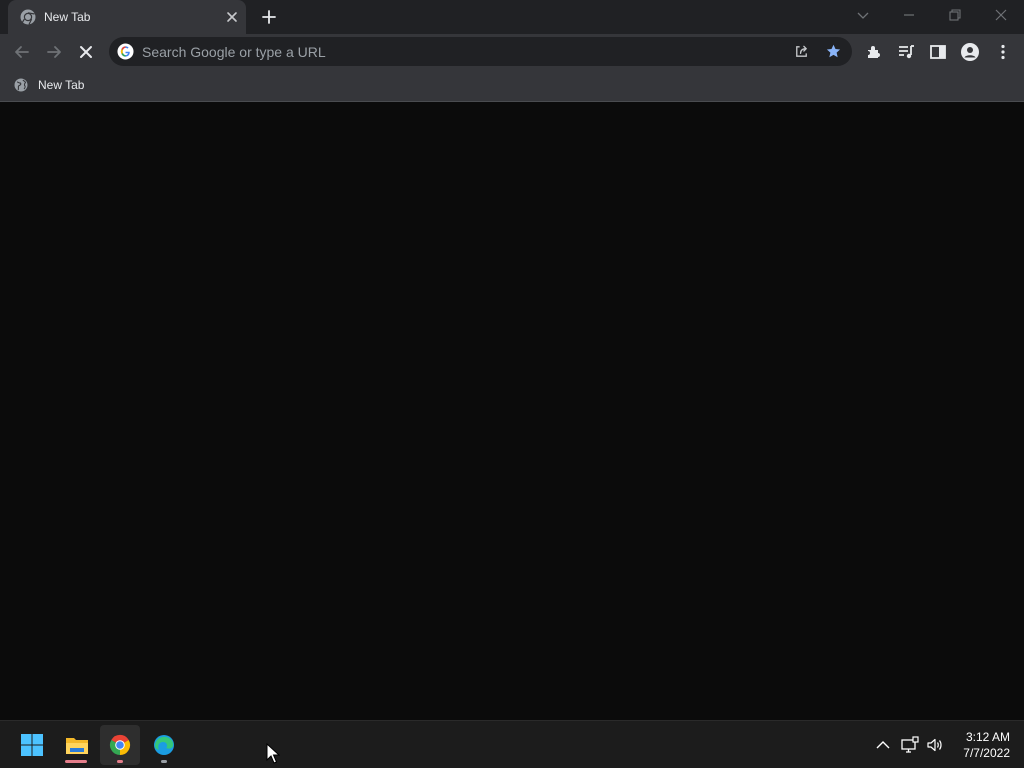 This screenshot has width=1024, height=768. What do you see at coordinates (512, 85) in the screenshot?
I see `bookmarks-bar: New Tab` at bounding box center [512, 85].